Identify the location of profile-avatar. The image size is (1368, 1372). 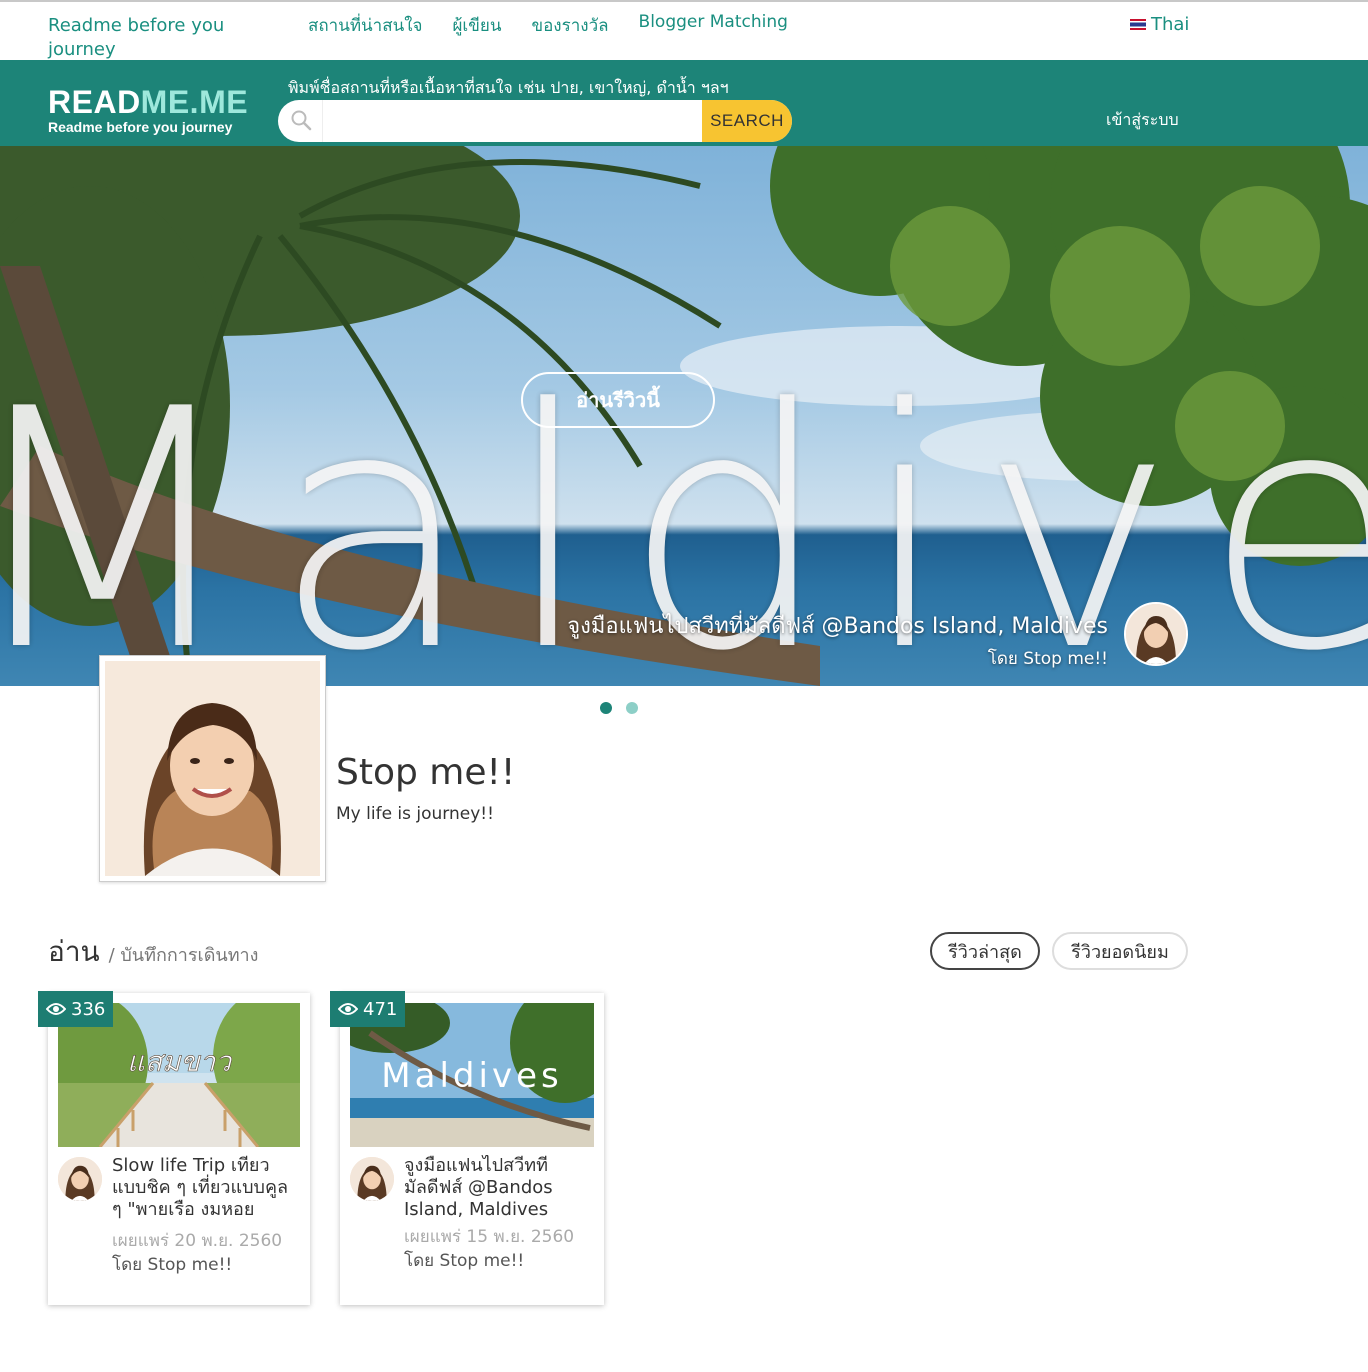
(212, 768).